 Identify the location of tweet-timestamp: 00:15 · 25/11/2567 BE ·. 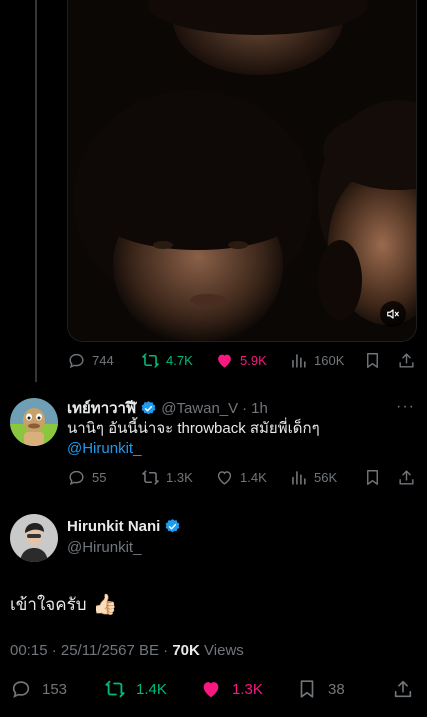
(89, 650).